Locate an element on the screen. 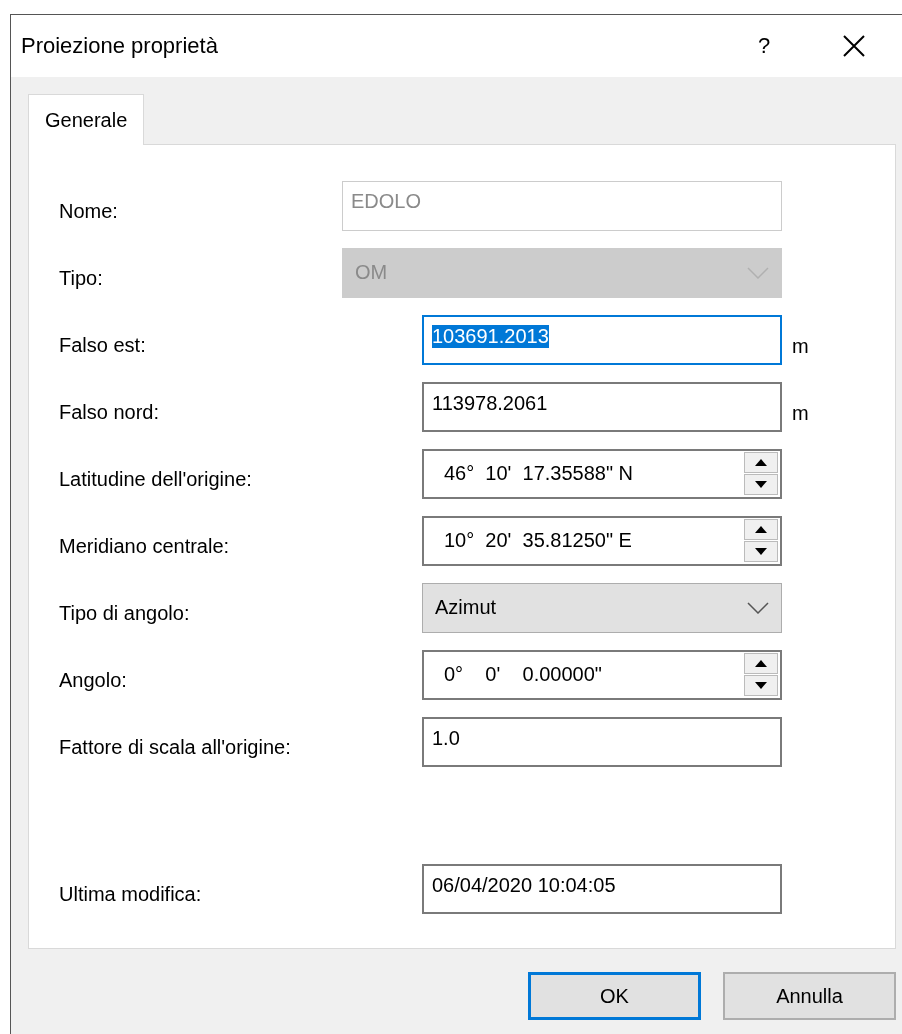 The image size is (902, 1034). field-label: Latitudine dell'origine: is located at coordinates (156, 479).